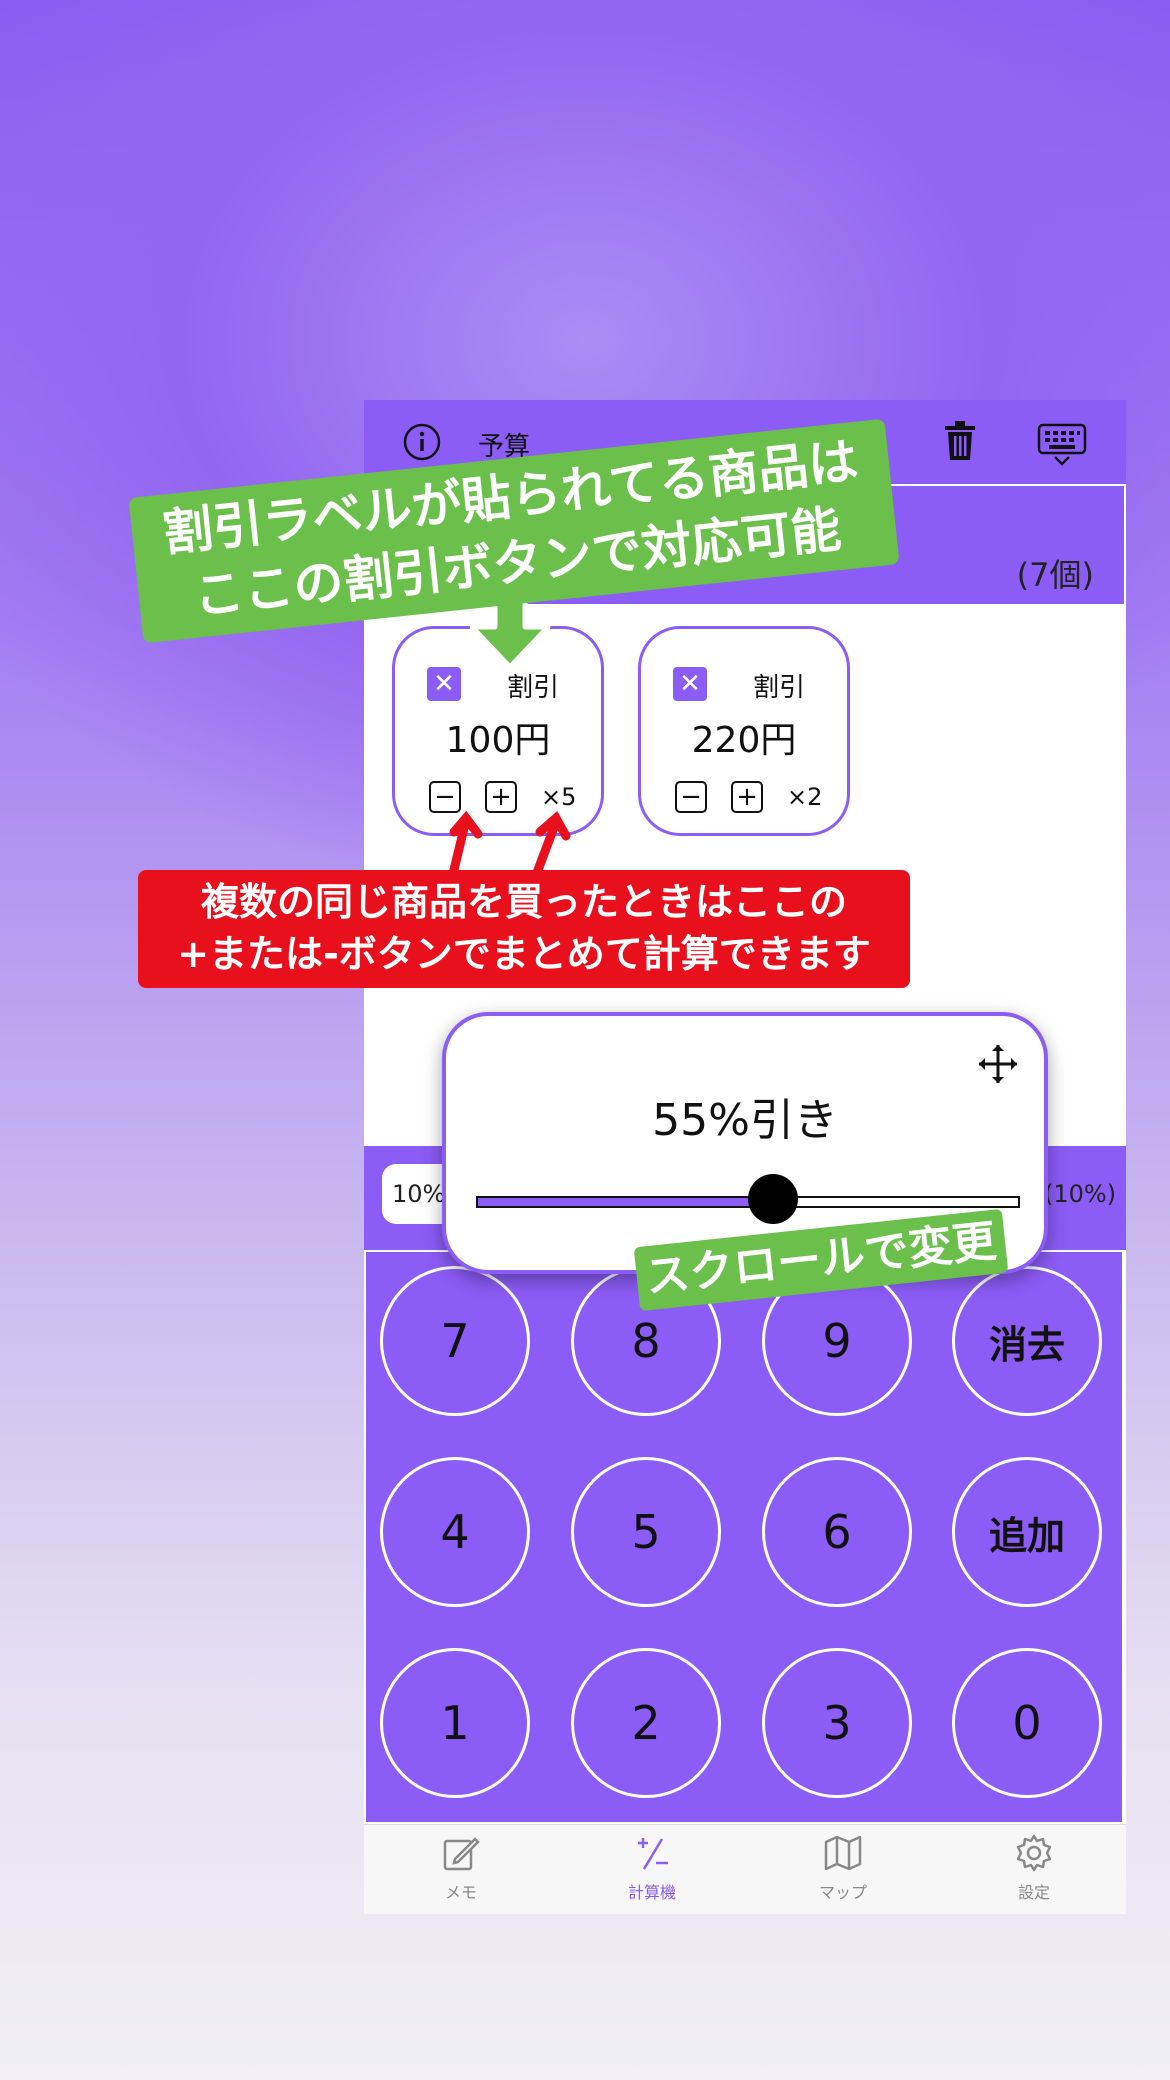 Image resolution: width=1170 pixels, height=2080 pixels. What do you see at coordinates (744, 740) in the screenshot?
I see `item-price: 220円` at bounding box center [744, 740].